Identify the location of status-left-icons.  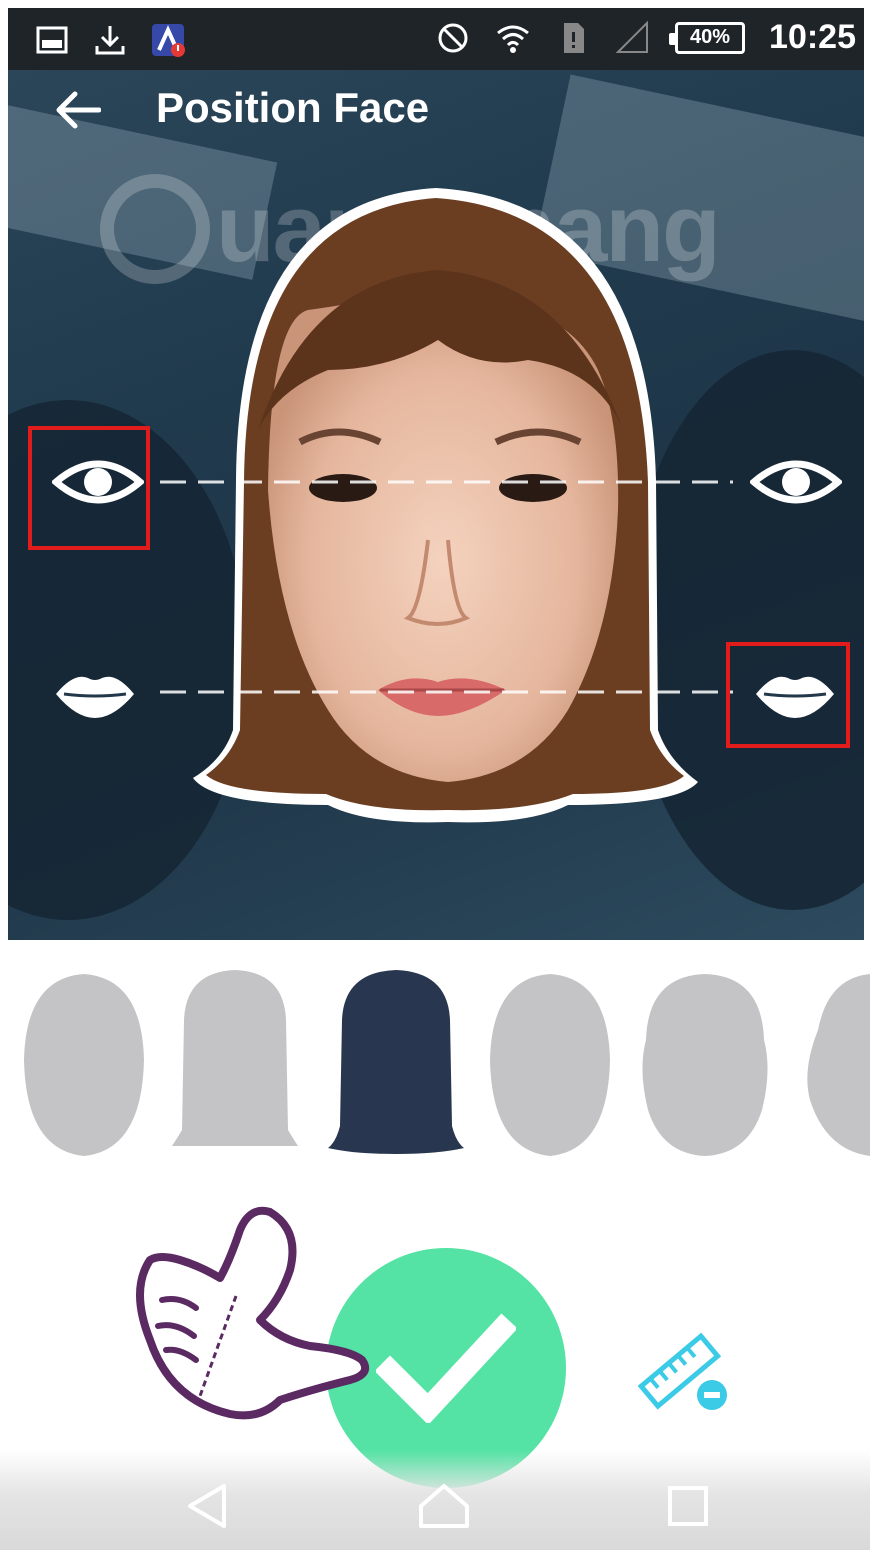
(110, 40).